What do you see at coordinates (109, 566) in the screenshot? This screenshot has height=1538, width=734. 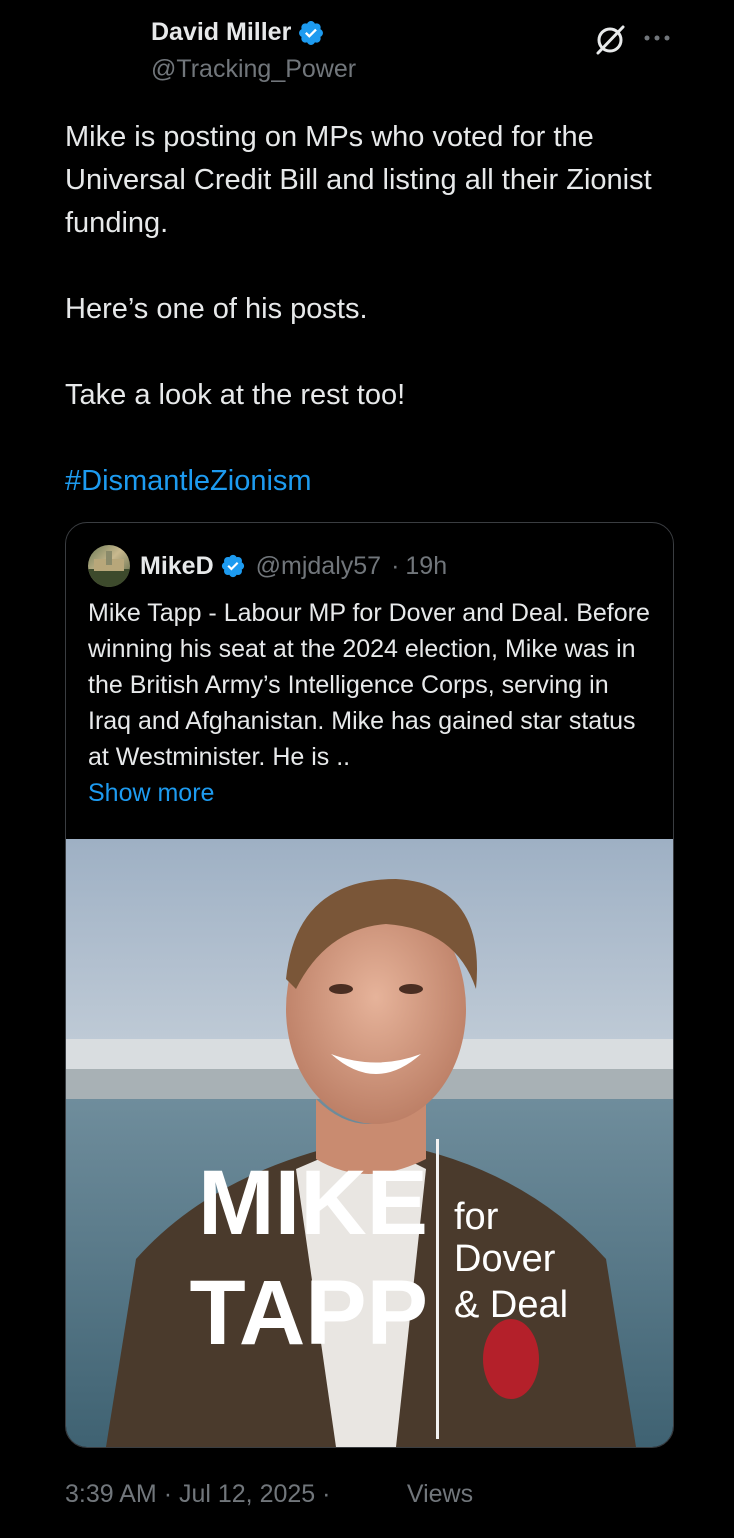 I see `avatar` at bounding box center [109, 566].